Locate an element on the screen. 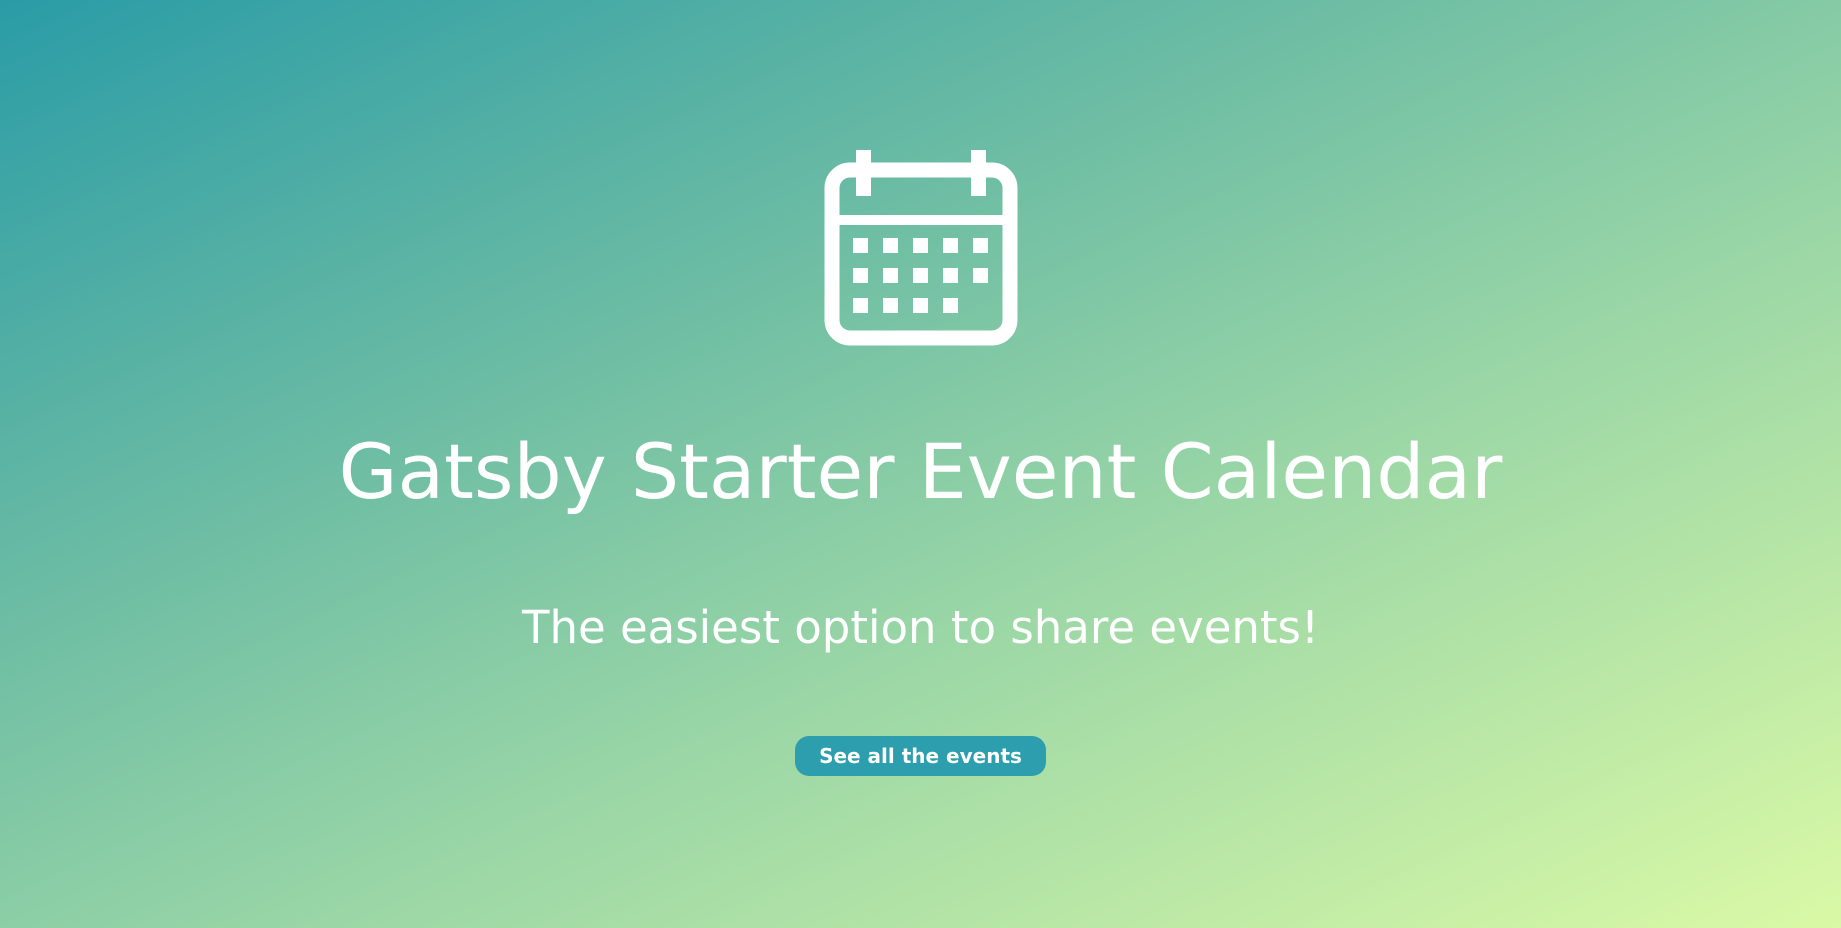  page-subtitle: The easiest option to share events! is located at coordinates (920, 627).